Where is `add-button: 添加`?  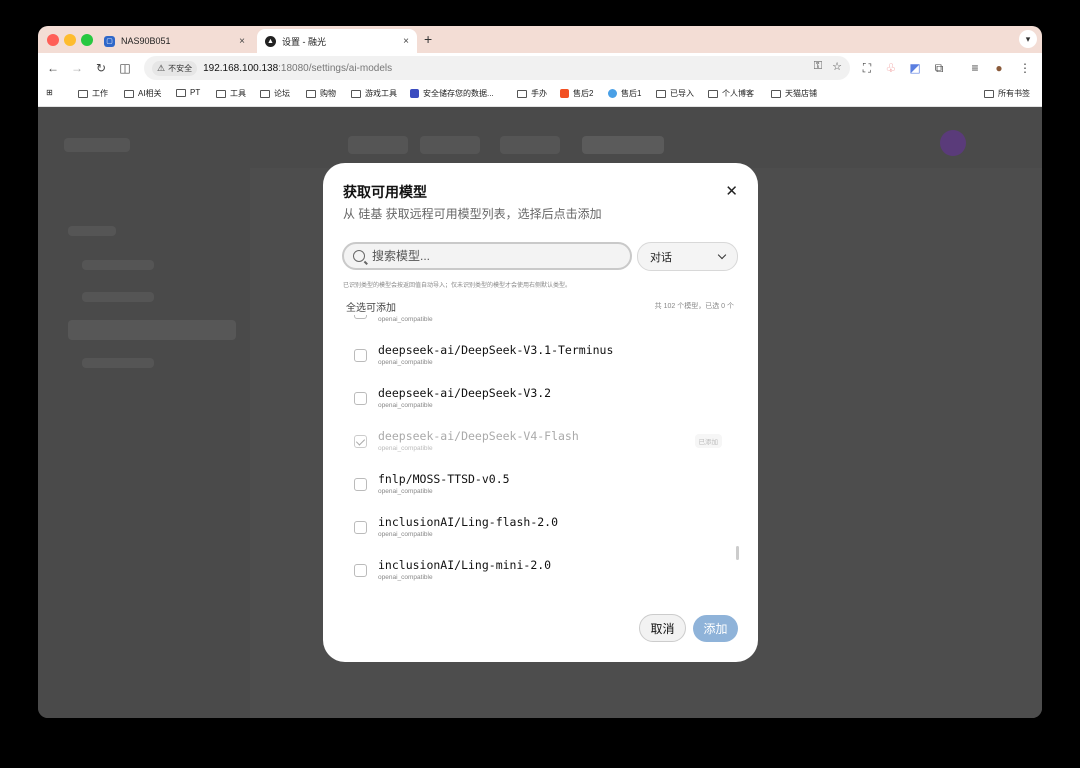 add-button: 添加 is located at coordinates (715, 628).